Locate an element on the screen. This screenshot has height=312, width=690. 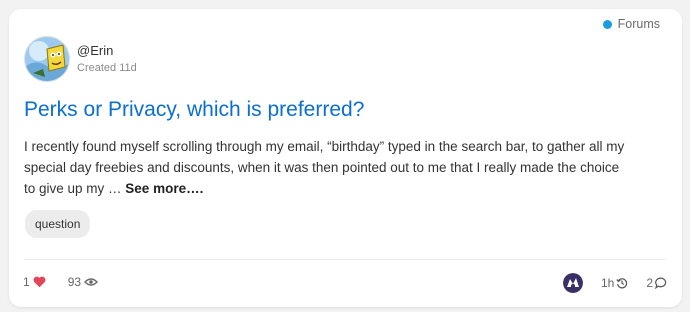
tag-question: question is located at coordinates (58, 224).